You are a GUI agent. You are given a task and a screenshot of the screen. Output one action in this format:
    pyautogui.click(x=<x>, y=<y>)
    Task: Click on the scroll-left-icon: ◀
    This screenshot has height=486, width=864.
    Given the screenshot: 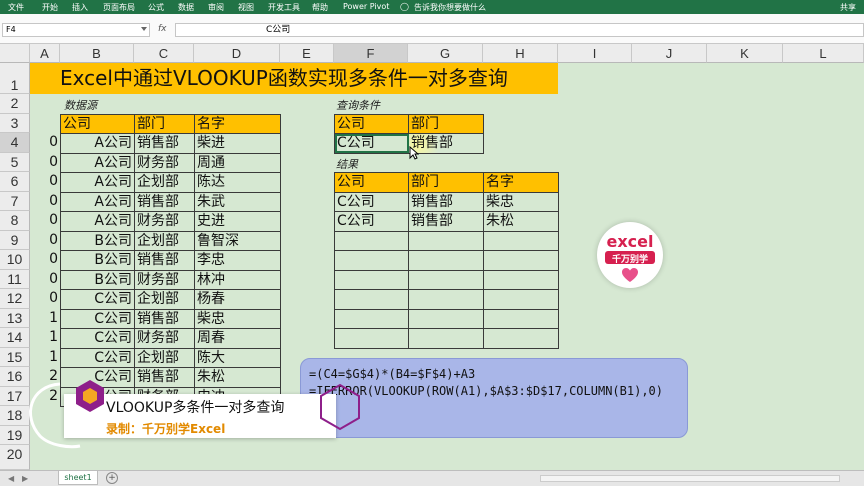 What is the action you would take?
    pyautogui.click(x=11, y=478)
    